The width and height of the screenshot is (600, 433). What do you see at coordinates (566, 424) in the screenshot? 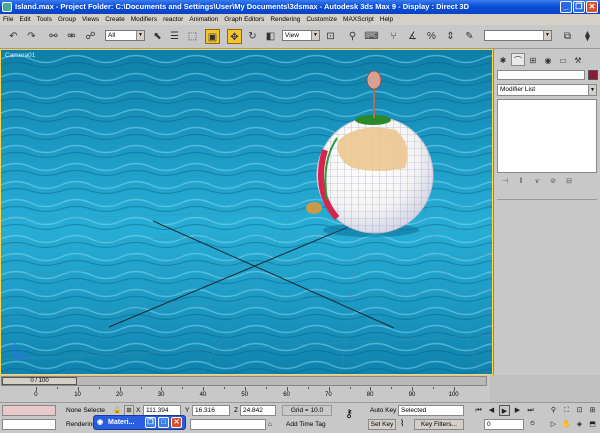
I see `pan-icon: ✋` at bounding box center [566, 424].